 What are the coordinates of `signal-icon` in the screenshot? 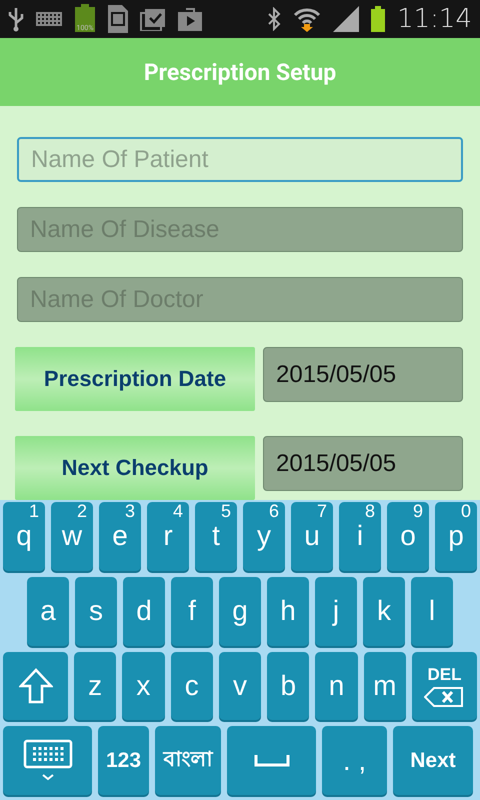 It's located at (346, 19).